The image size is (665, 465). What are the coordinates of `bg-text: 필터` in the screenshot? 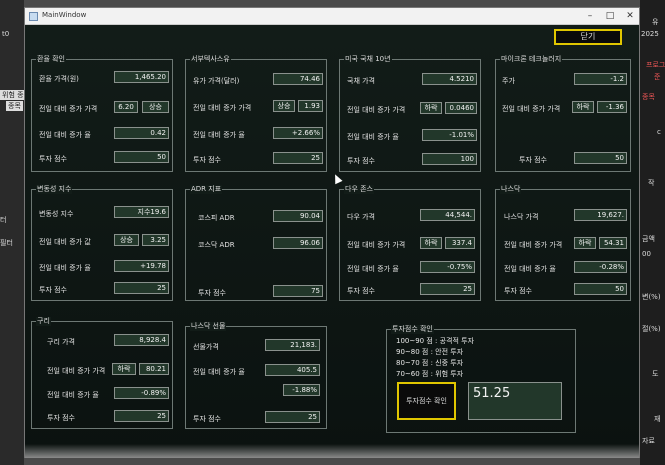 It's located at (6, 243).